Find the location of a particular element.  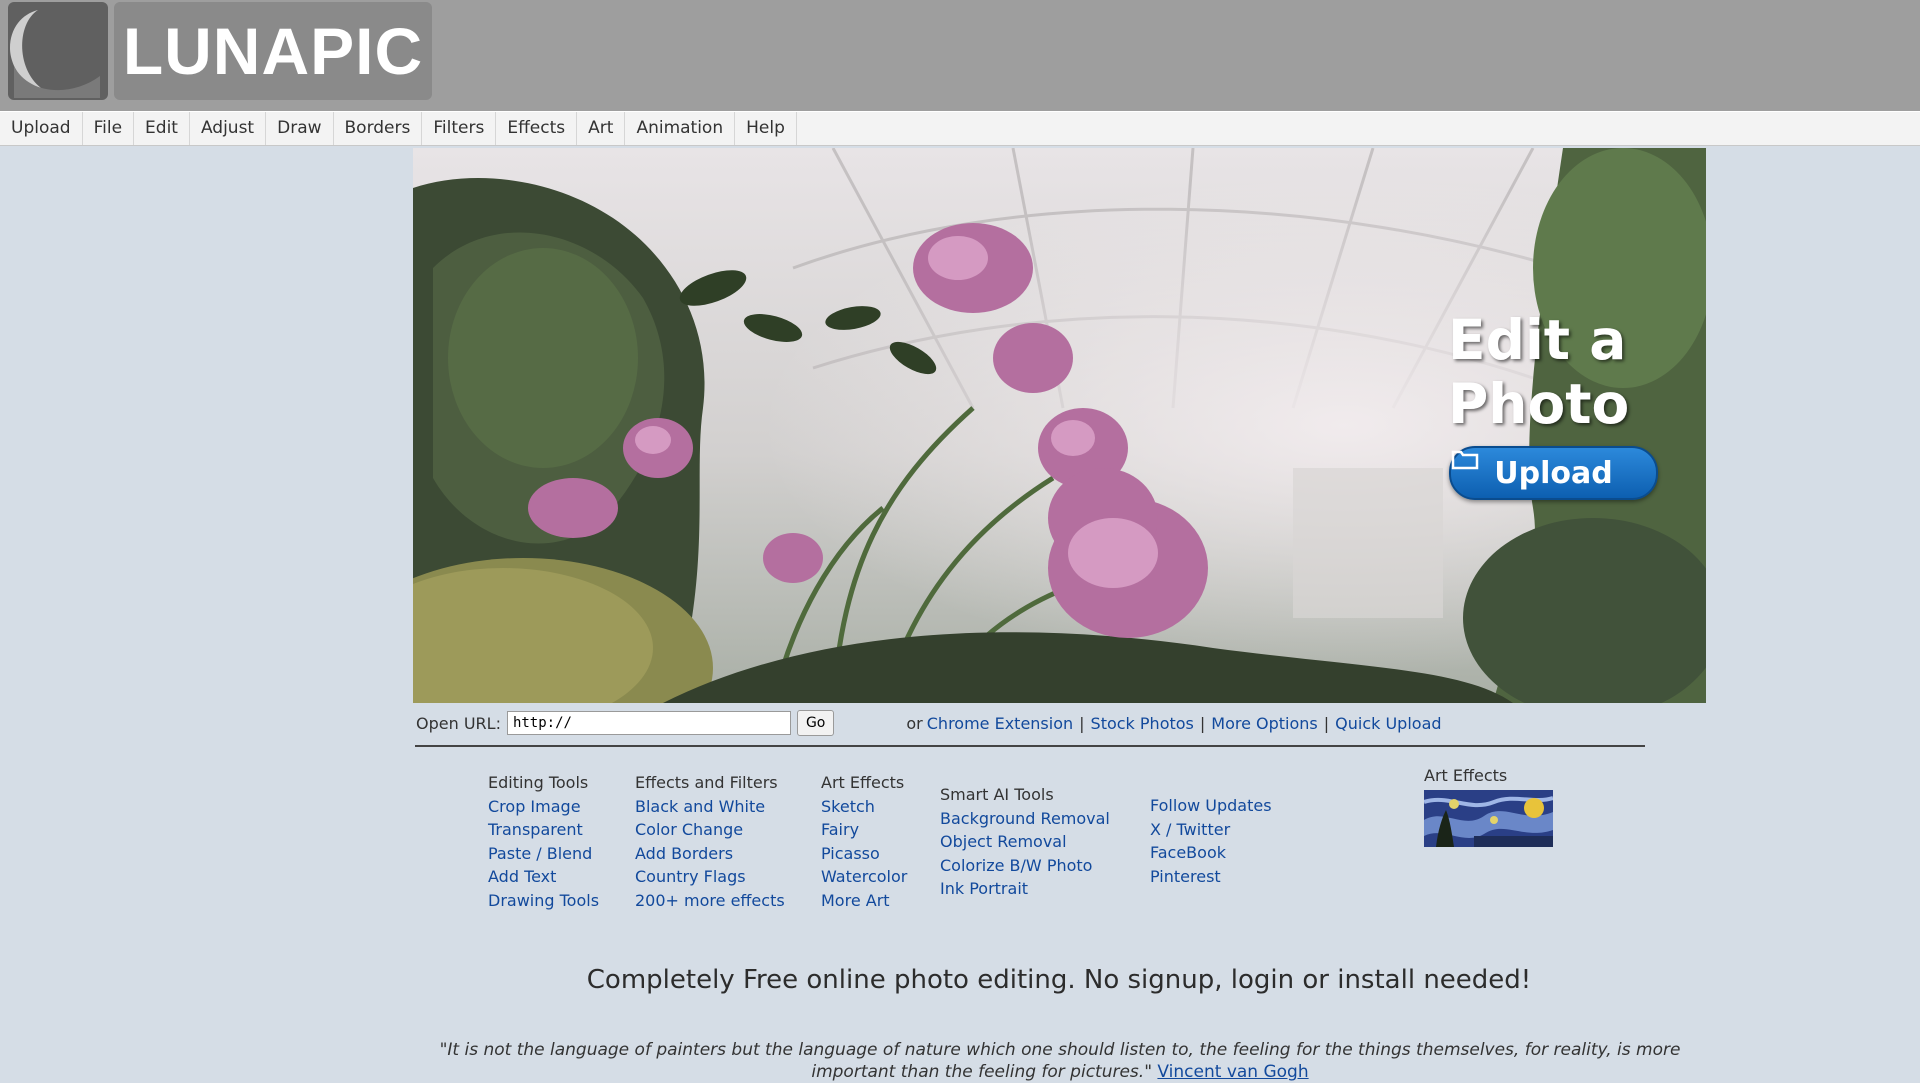

transparent-link: Transparent is located at coordinates (543, 830).